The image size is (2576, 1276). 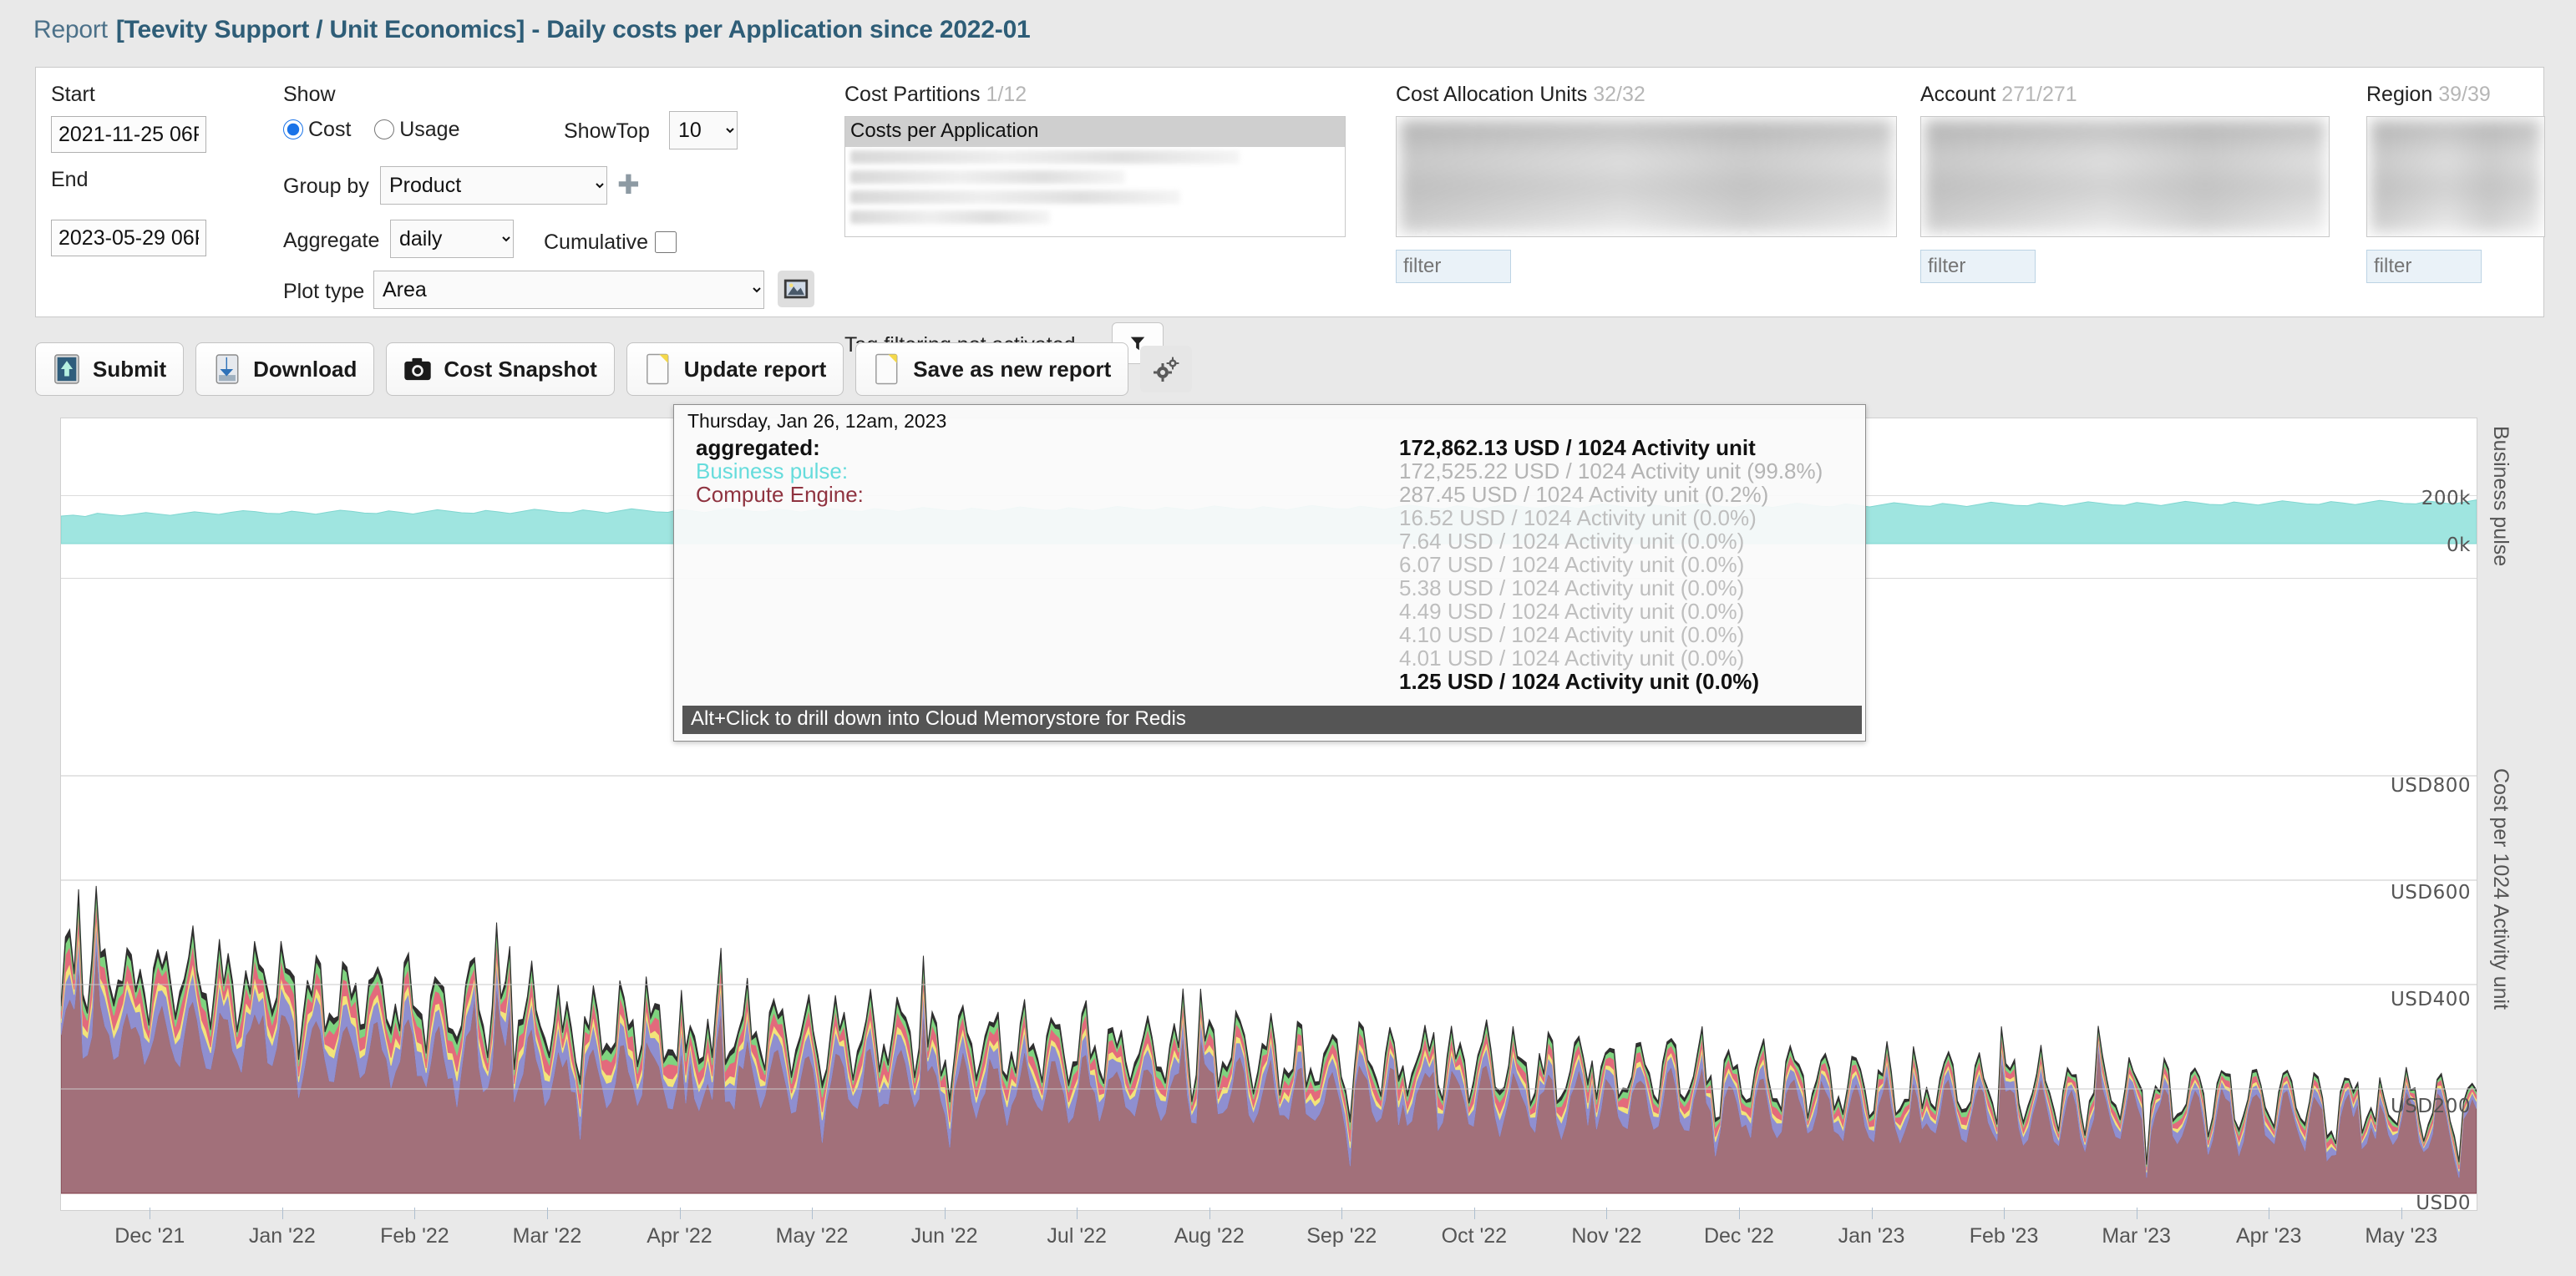 I want to click on filter-input-region, so click(x=2424, y=267).